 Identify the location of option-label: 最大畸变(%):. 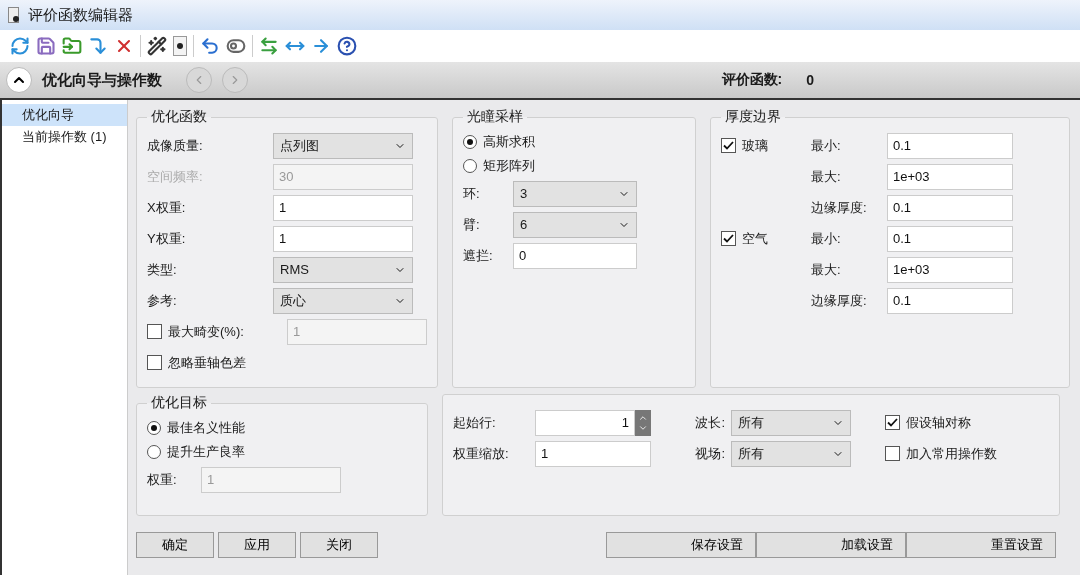
(206, 331).